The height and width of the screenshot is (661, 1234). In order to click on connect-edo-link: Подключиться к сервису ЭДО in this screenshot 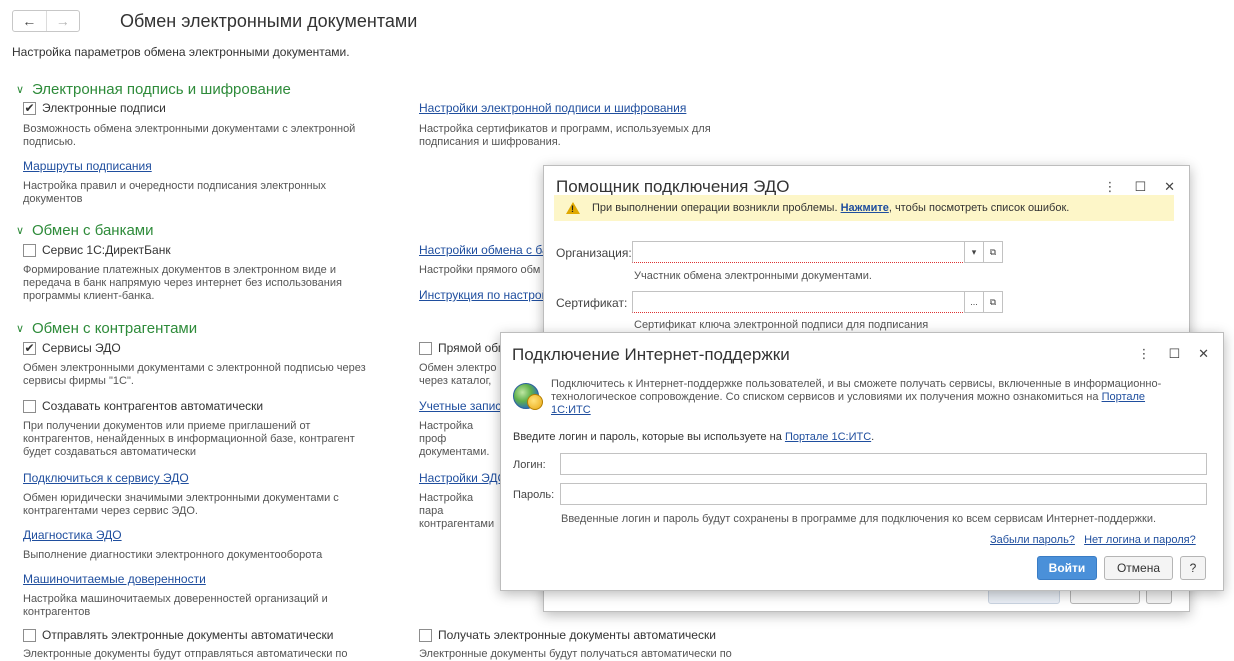, I will do `click(106, 478)`.